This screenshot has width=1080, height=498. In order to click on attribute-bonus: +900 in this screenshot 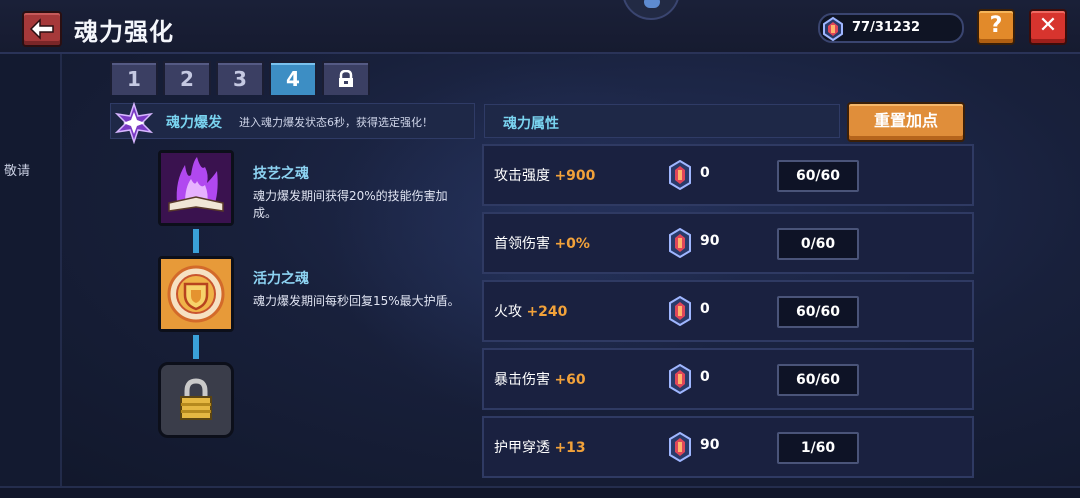, I will do `click(575, 176)`.